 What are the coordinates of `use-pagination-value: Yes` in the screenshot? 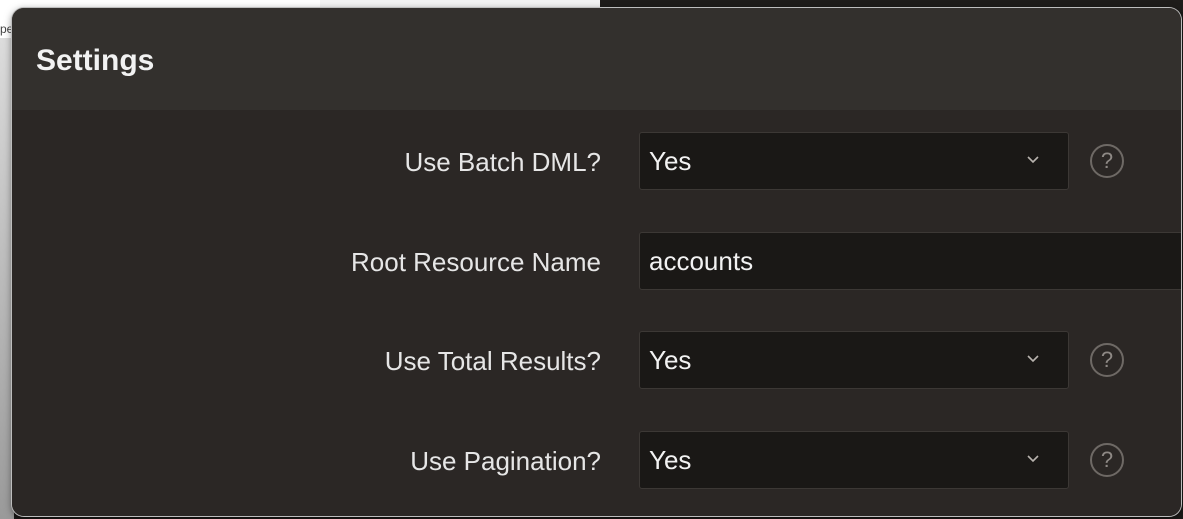 It's located at (670, 460).